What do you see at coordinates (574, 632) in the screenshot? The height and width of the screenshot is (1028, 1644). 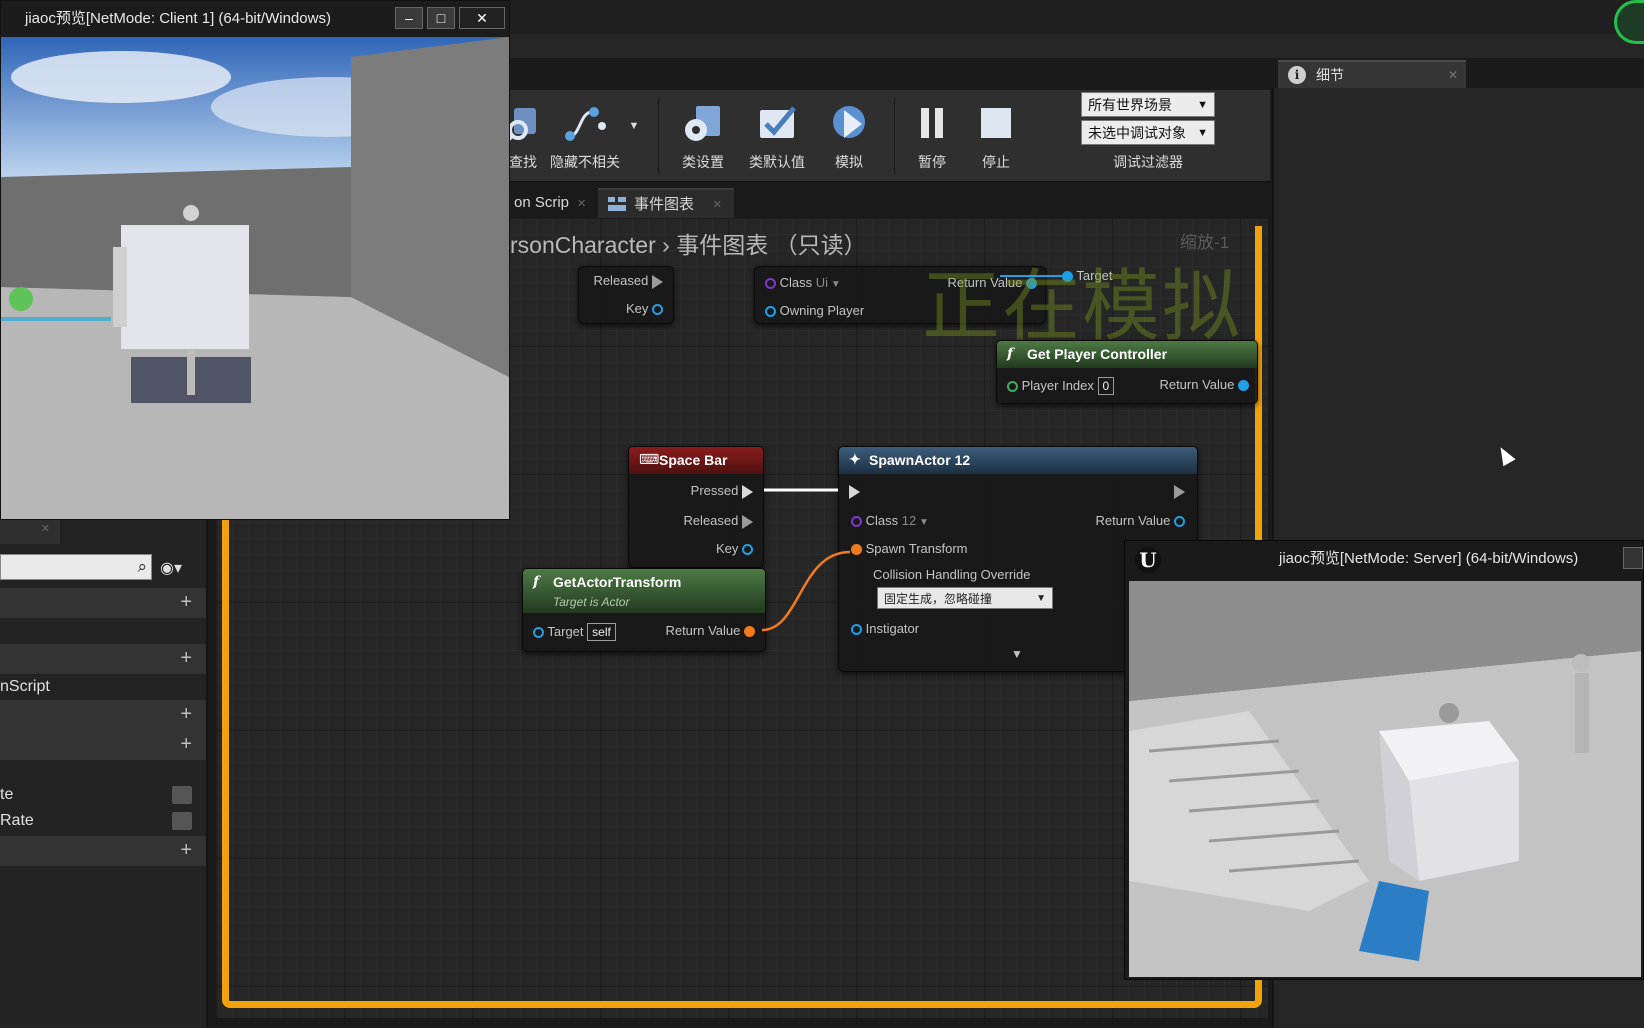 I see `target-pin: Target self` at bounding box center [574, 632].